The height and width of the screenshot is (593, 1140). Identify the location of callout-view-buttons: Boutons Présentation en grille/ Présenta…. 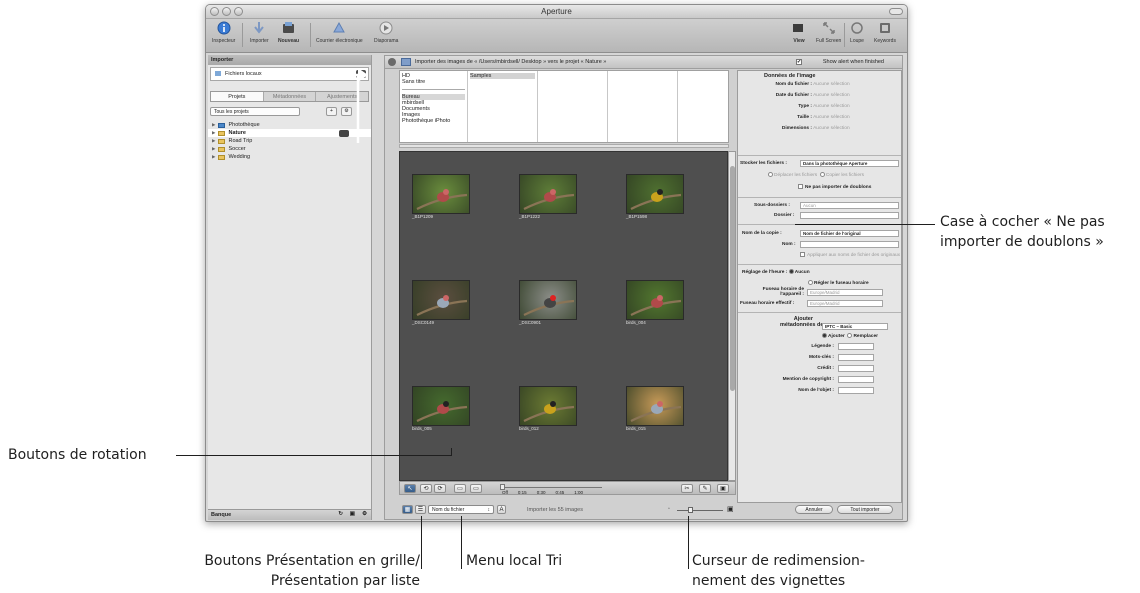
(290, 571).